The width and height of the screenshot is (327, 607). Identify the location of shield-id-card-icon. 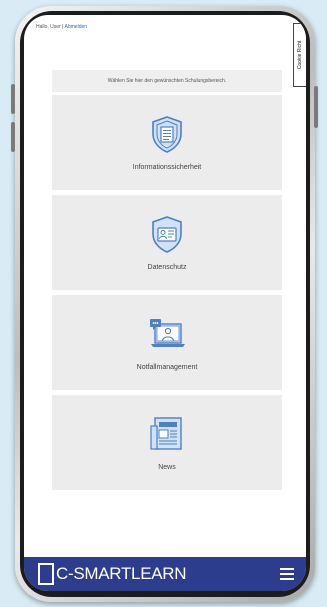
(167, 234).